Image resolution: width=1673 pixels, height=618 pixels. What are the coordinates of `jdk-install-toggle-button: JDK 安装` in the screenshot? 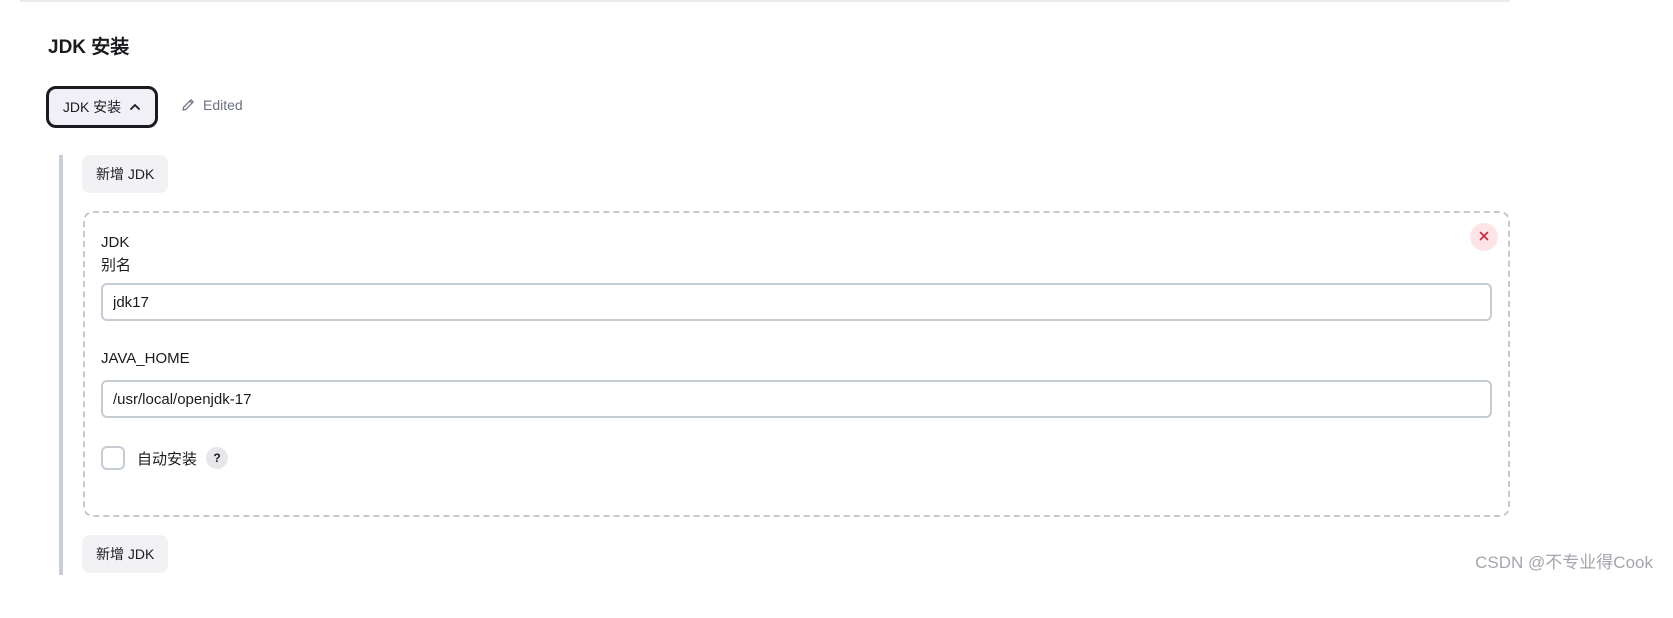 It's located at (102, 107).